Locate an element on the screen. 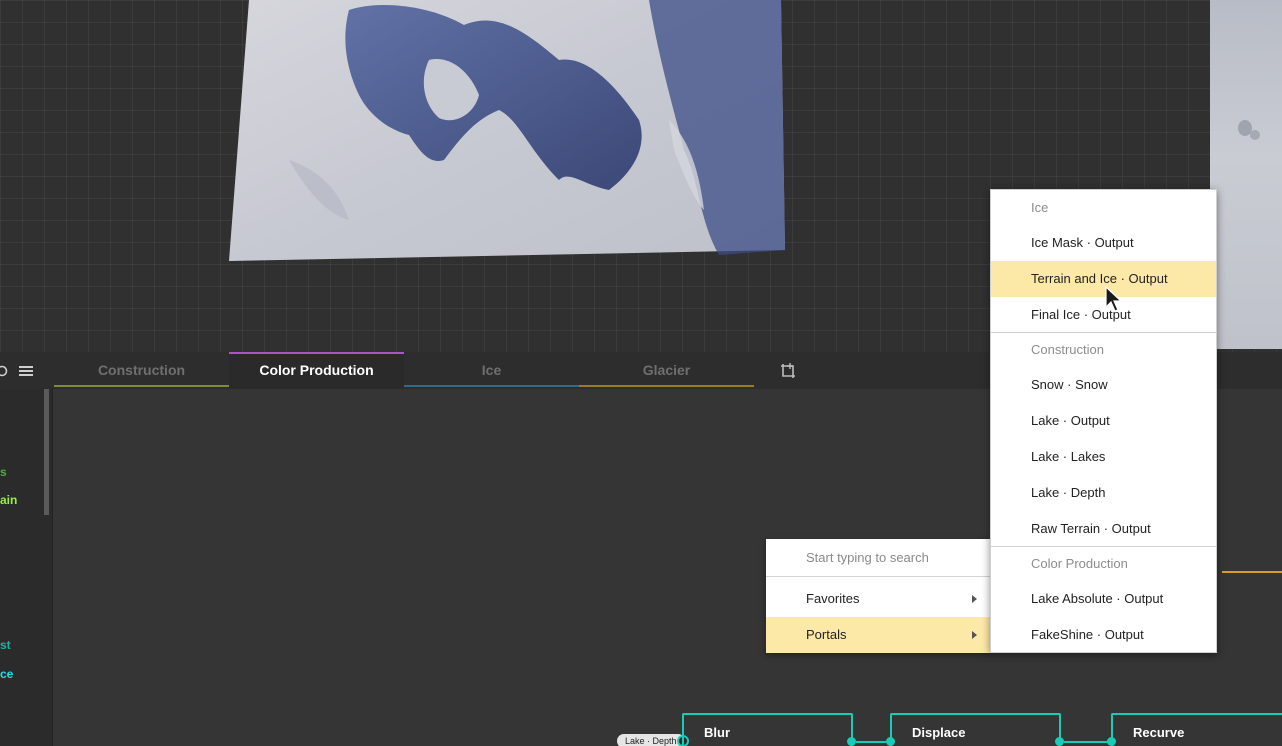 Image resolution: width=1282 pixels, height=746 pixels. sidebar-item: s is located at coordinates (3, 472).